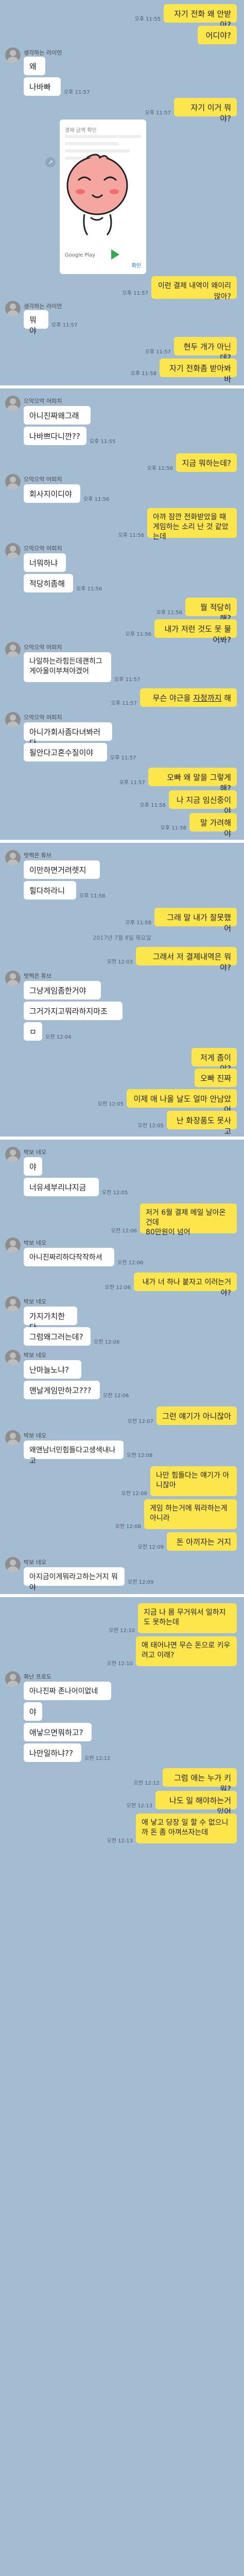  What do you see at coordinates (58, 1337) in the screenshot?
I see `message-bubble: 그럼왜그러는데?` at bounding box center [58, 1337].